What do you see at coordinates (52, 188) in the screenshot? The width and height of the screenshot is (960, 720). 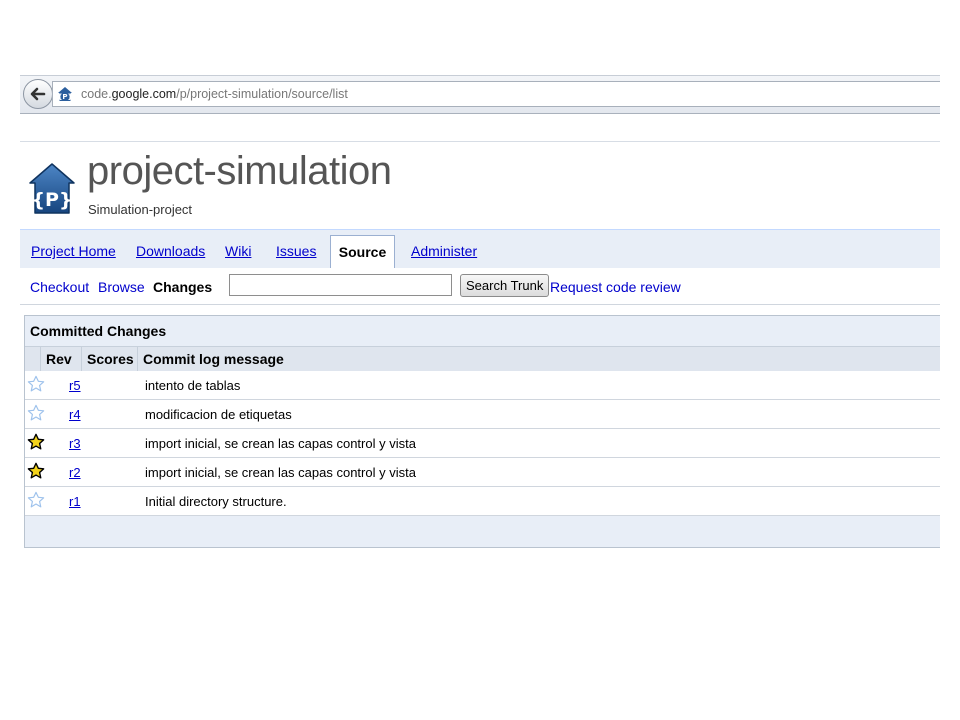 I see `project-logo-icon: {P}` at bounding box center [52, 188].